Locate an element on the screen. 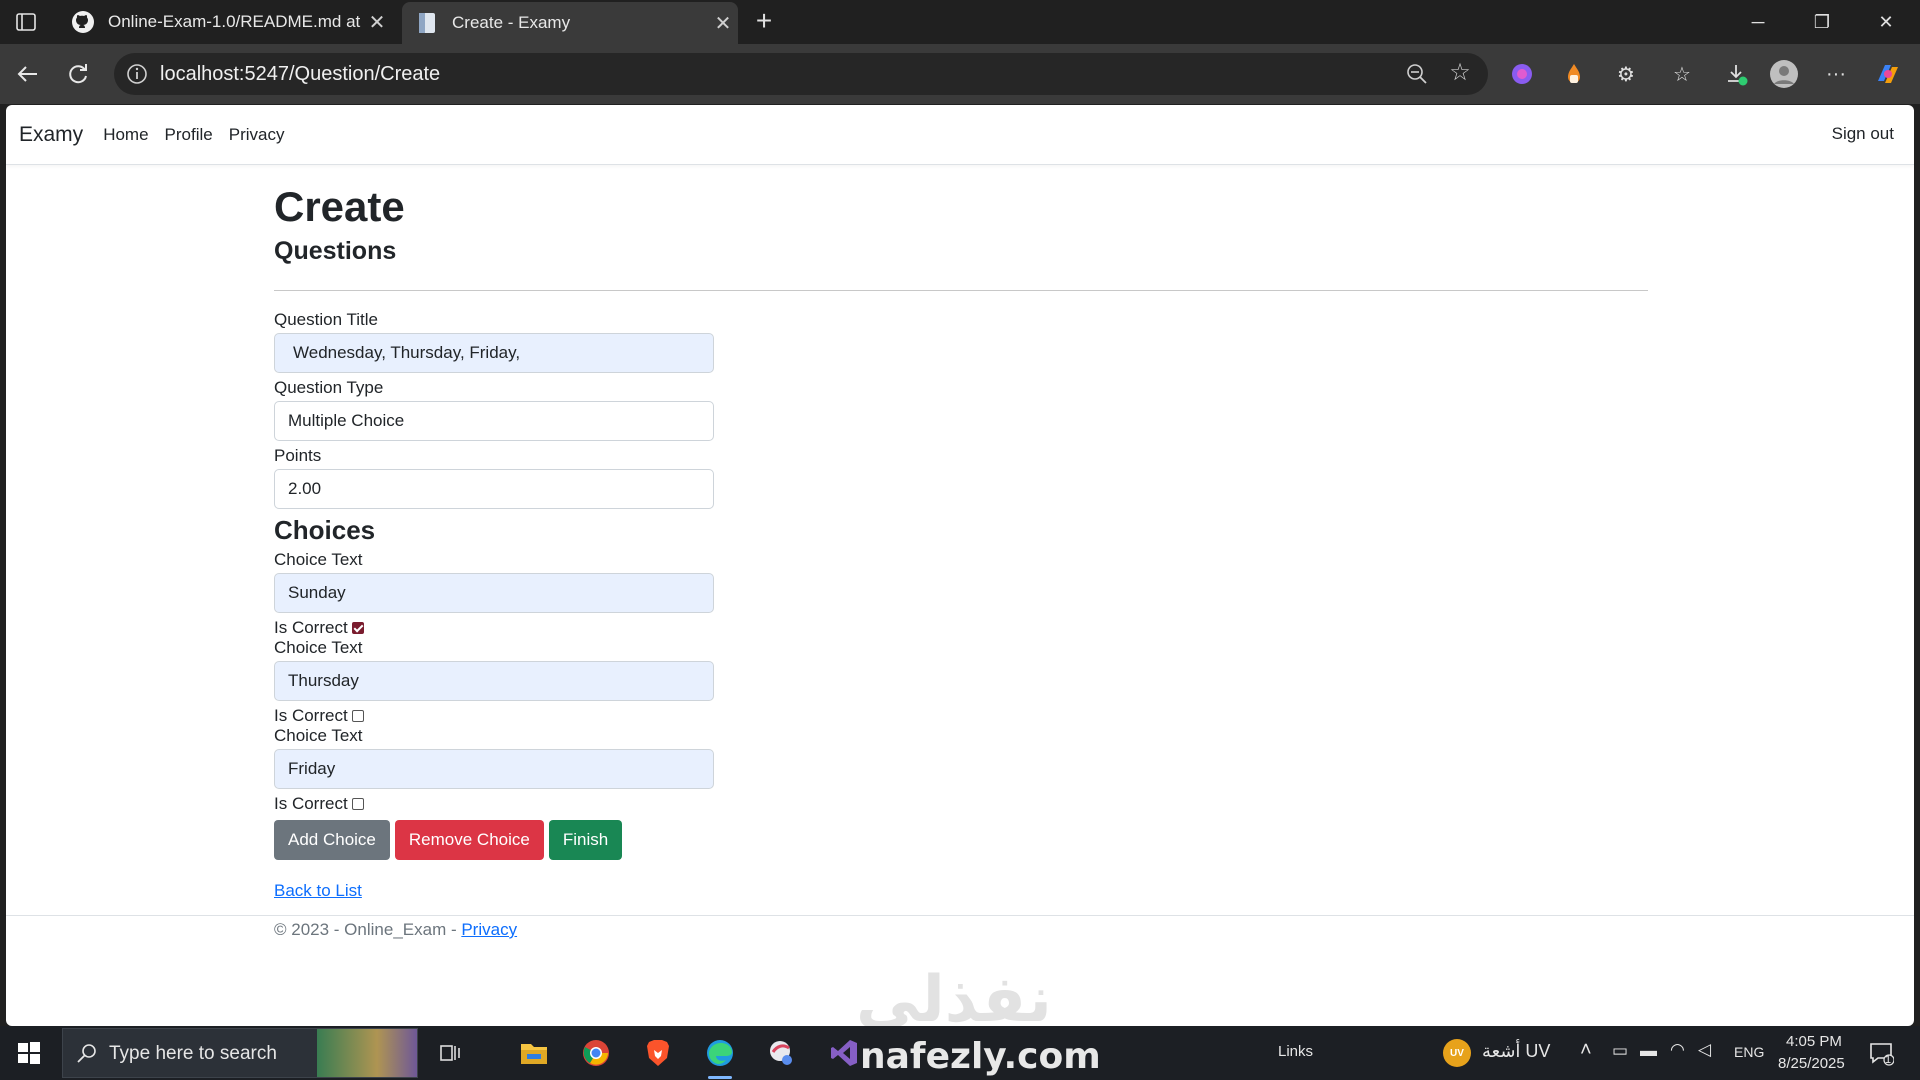  task-view-icon is located at coordinates (450, 1053).